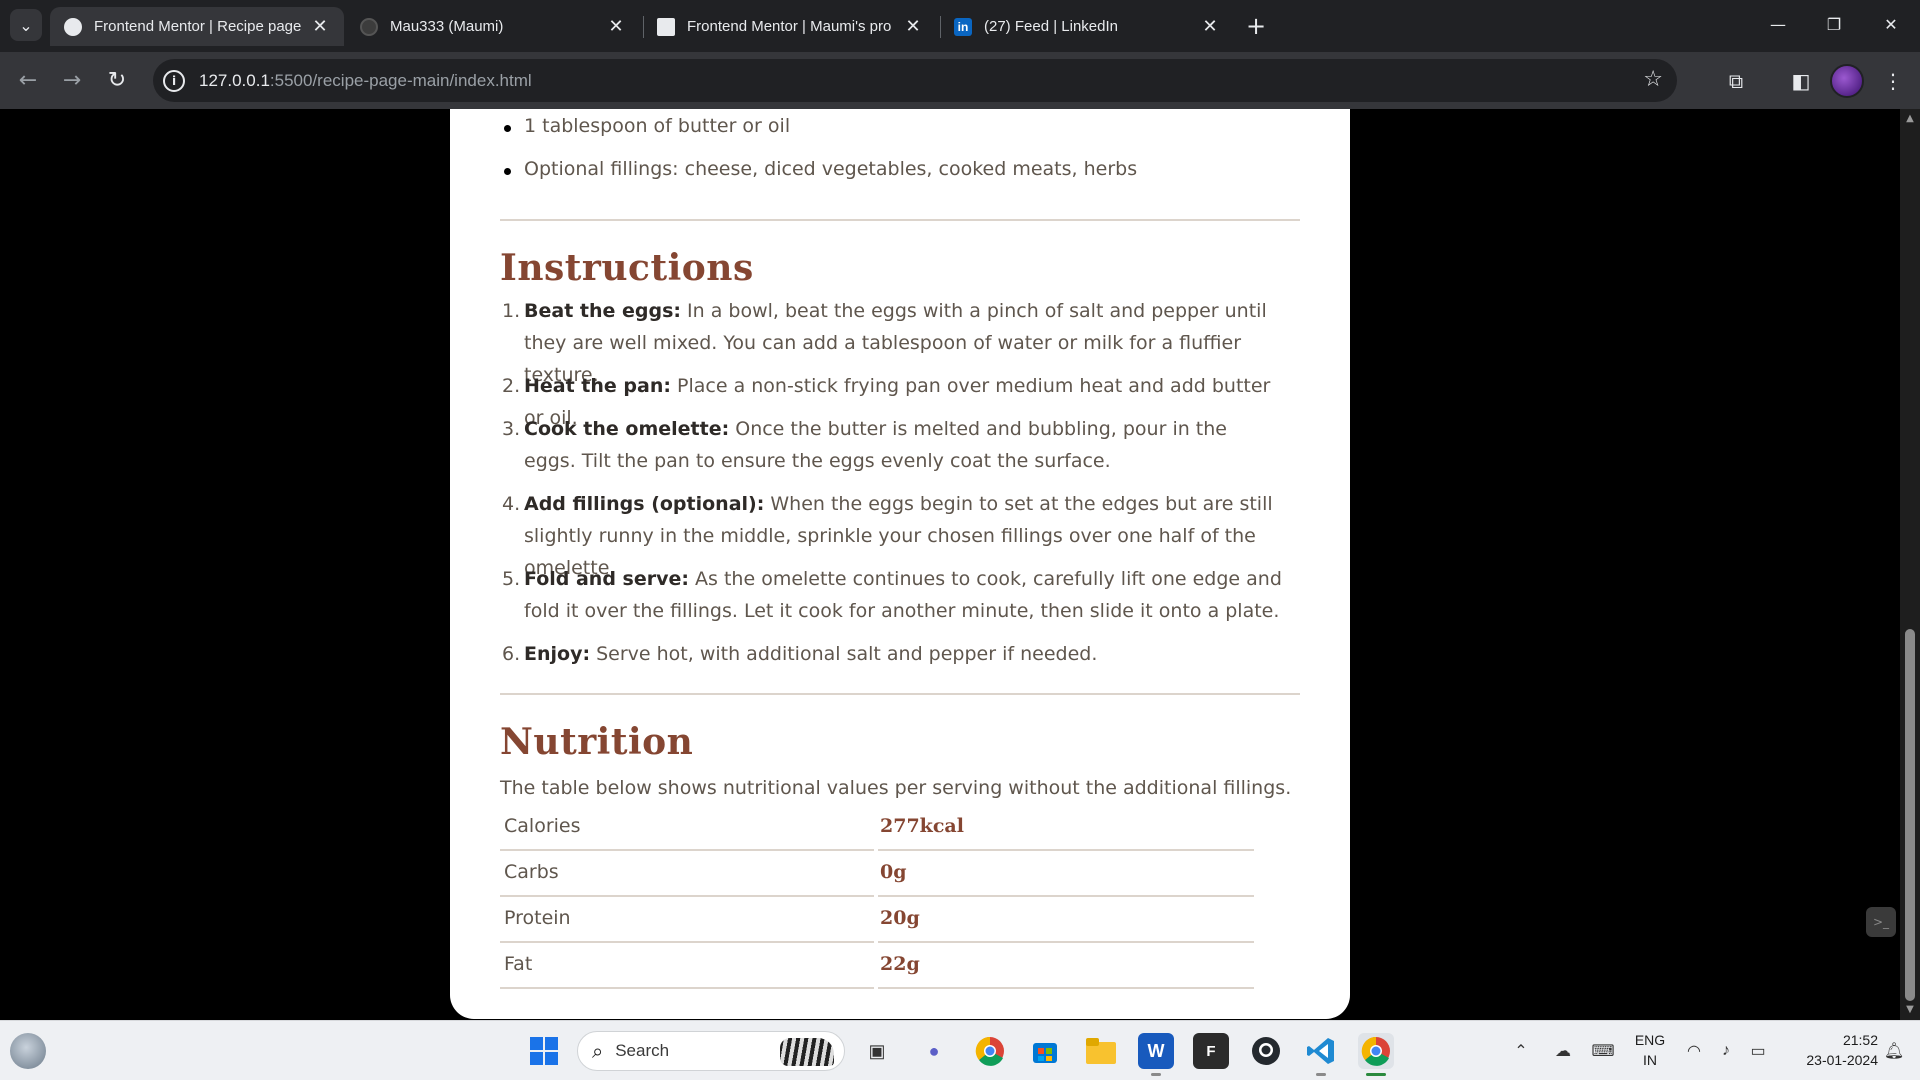 The width and height of the screenshot is (1920, 1080). Describe the element at coordinates (807, 1052) in the screenshot. I see `search-highlight-zebra-icon` at that location.